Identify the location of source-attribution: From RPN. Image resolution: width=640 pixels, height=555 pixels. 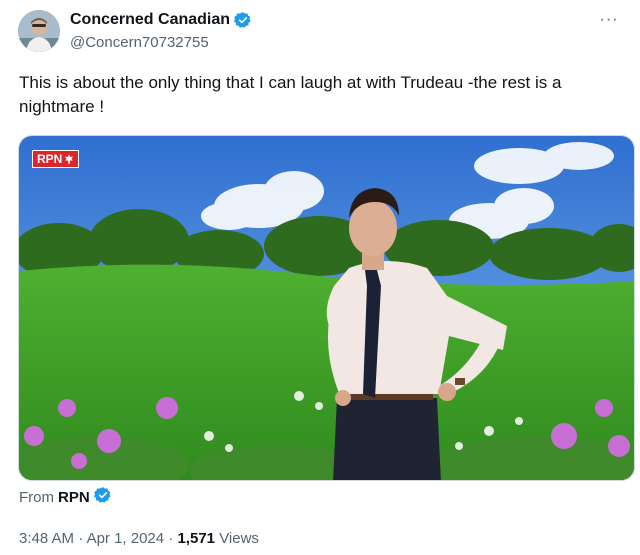
(65, 497).